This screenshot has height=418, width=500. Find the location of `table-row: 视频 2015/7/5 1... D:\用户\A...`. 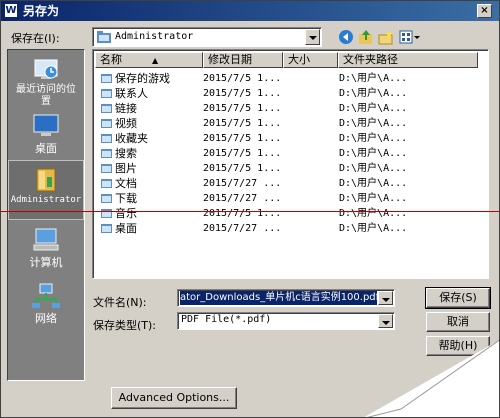

table-row: 视频 2015/7/5 1... D:\用户\A... is located at coordinates (285, 123).